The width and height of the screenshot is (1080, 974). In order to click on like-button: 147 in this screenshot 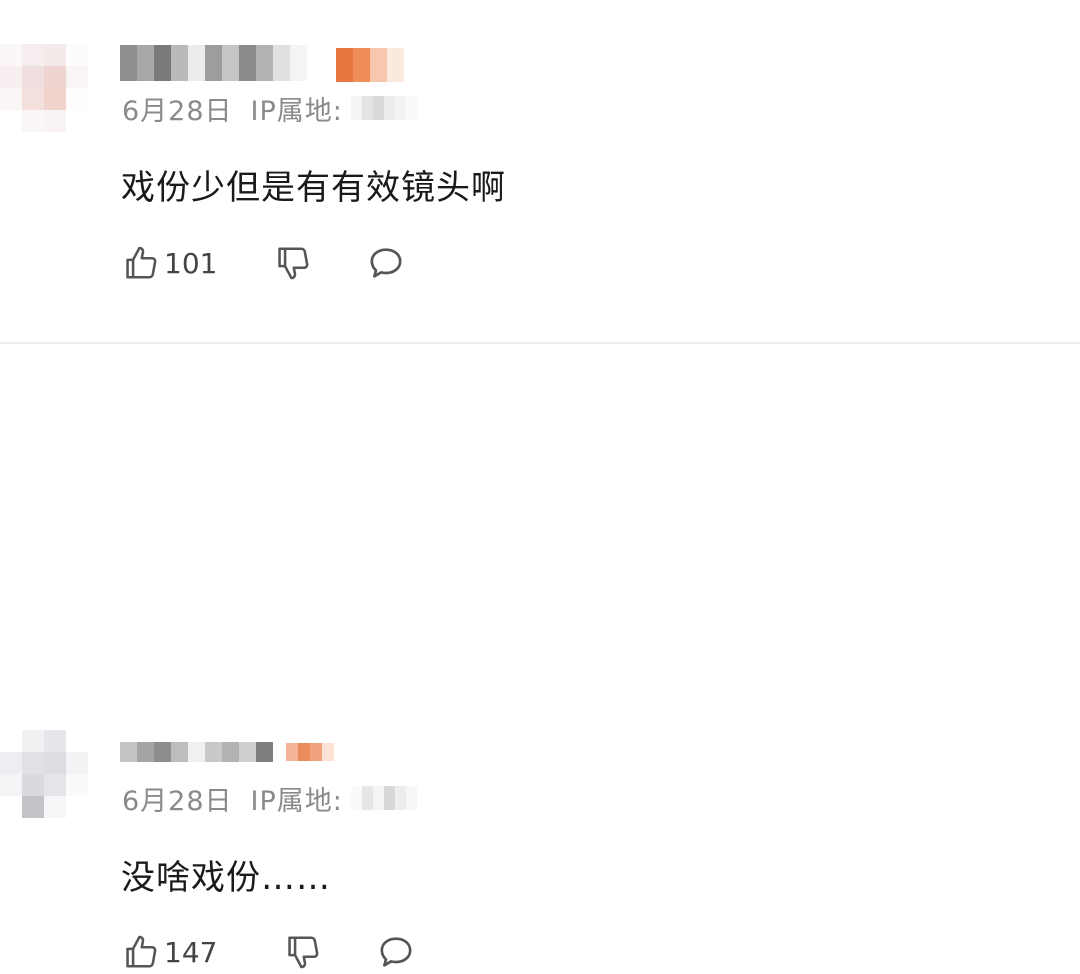, I will do `click(178, 952)`.